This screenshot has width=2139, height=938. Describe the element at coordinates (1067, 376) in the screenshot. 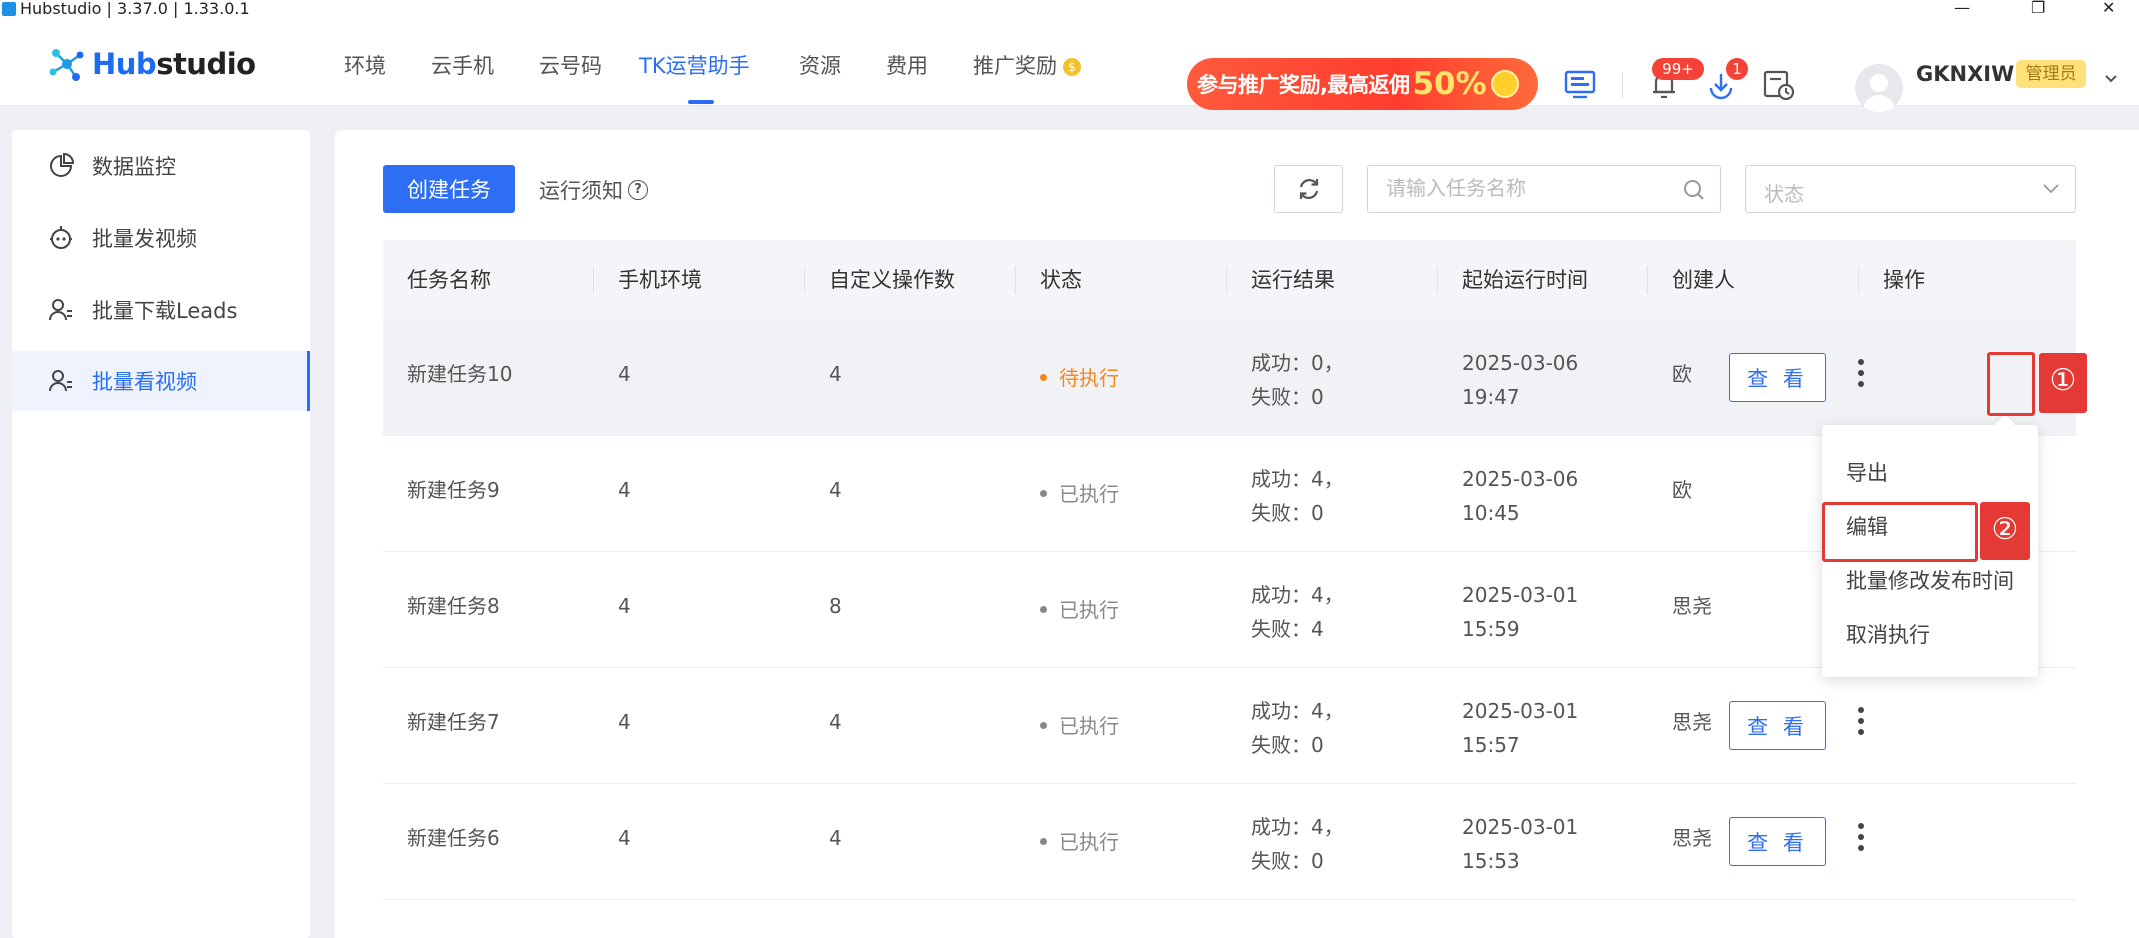

I see `status-badge: 待执行` at that location.